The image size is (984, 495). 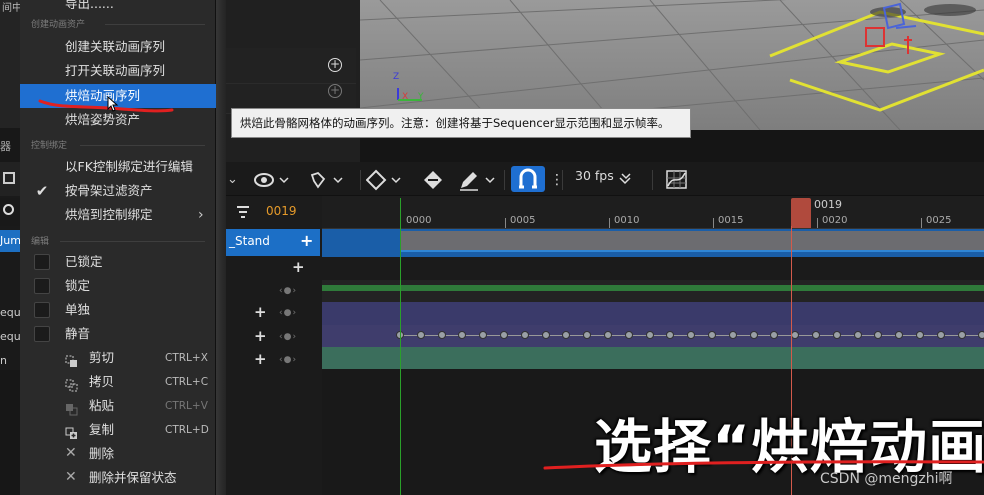 What do you see at coordinates (118, 454) in the screenshot?
I see `menu-item-delete: ✕ 删除` at bounding box center [118, 454].